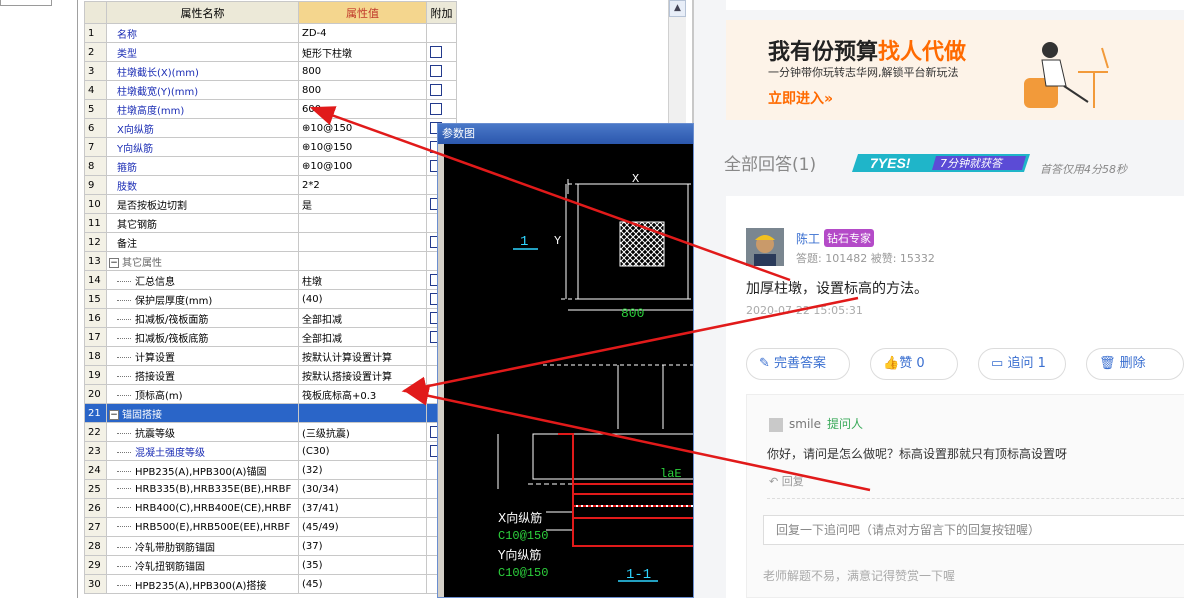 The height and width of the screenshot is (598, 1184). What do you see at coordinates (362, 204) in the screenshot?
I see `property-value: 是` at bounding box center [362, 204].